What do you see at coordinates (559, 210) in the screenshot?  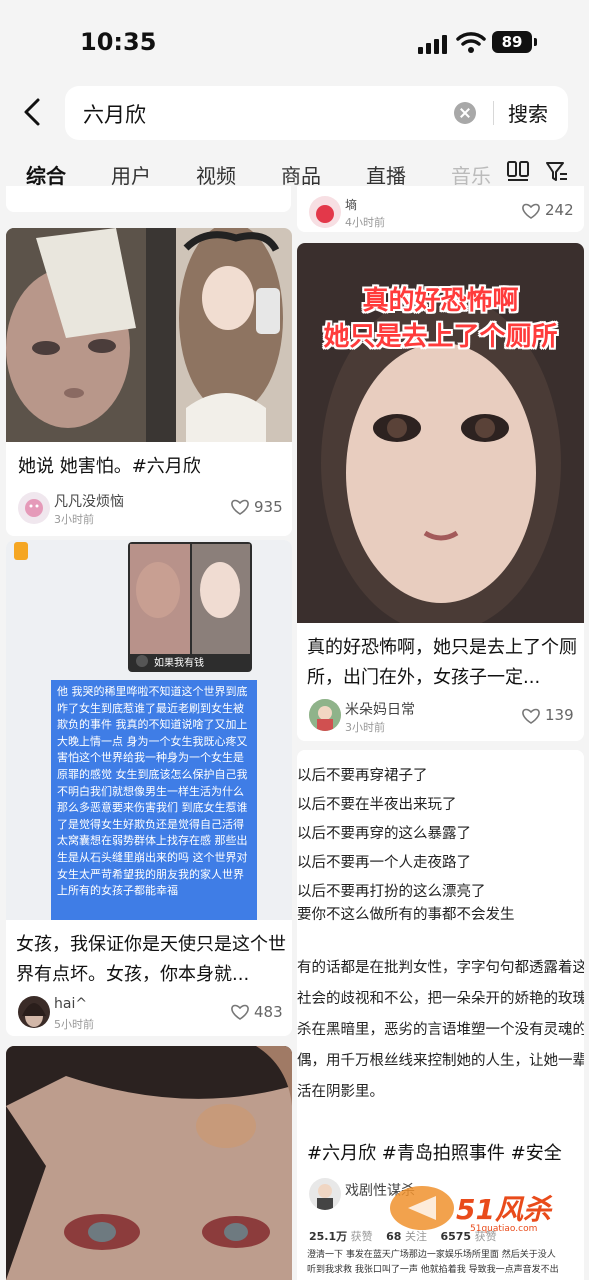 I see `like-count: 242` at bounding box center [559, 210].